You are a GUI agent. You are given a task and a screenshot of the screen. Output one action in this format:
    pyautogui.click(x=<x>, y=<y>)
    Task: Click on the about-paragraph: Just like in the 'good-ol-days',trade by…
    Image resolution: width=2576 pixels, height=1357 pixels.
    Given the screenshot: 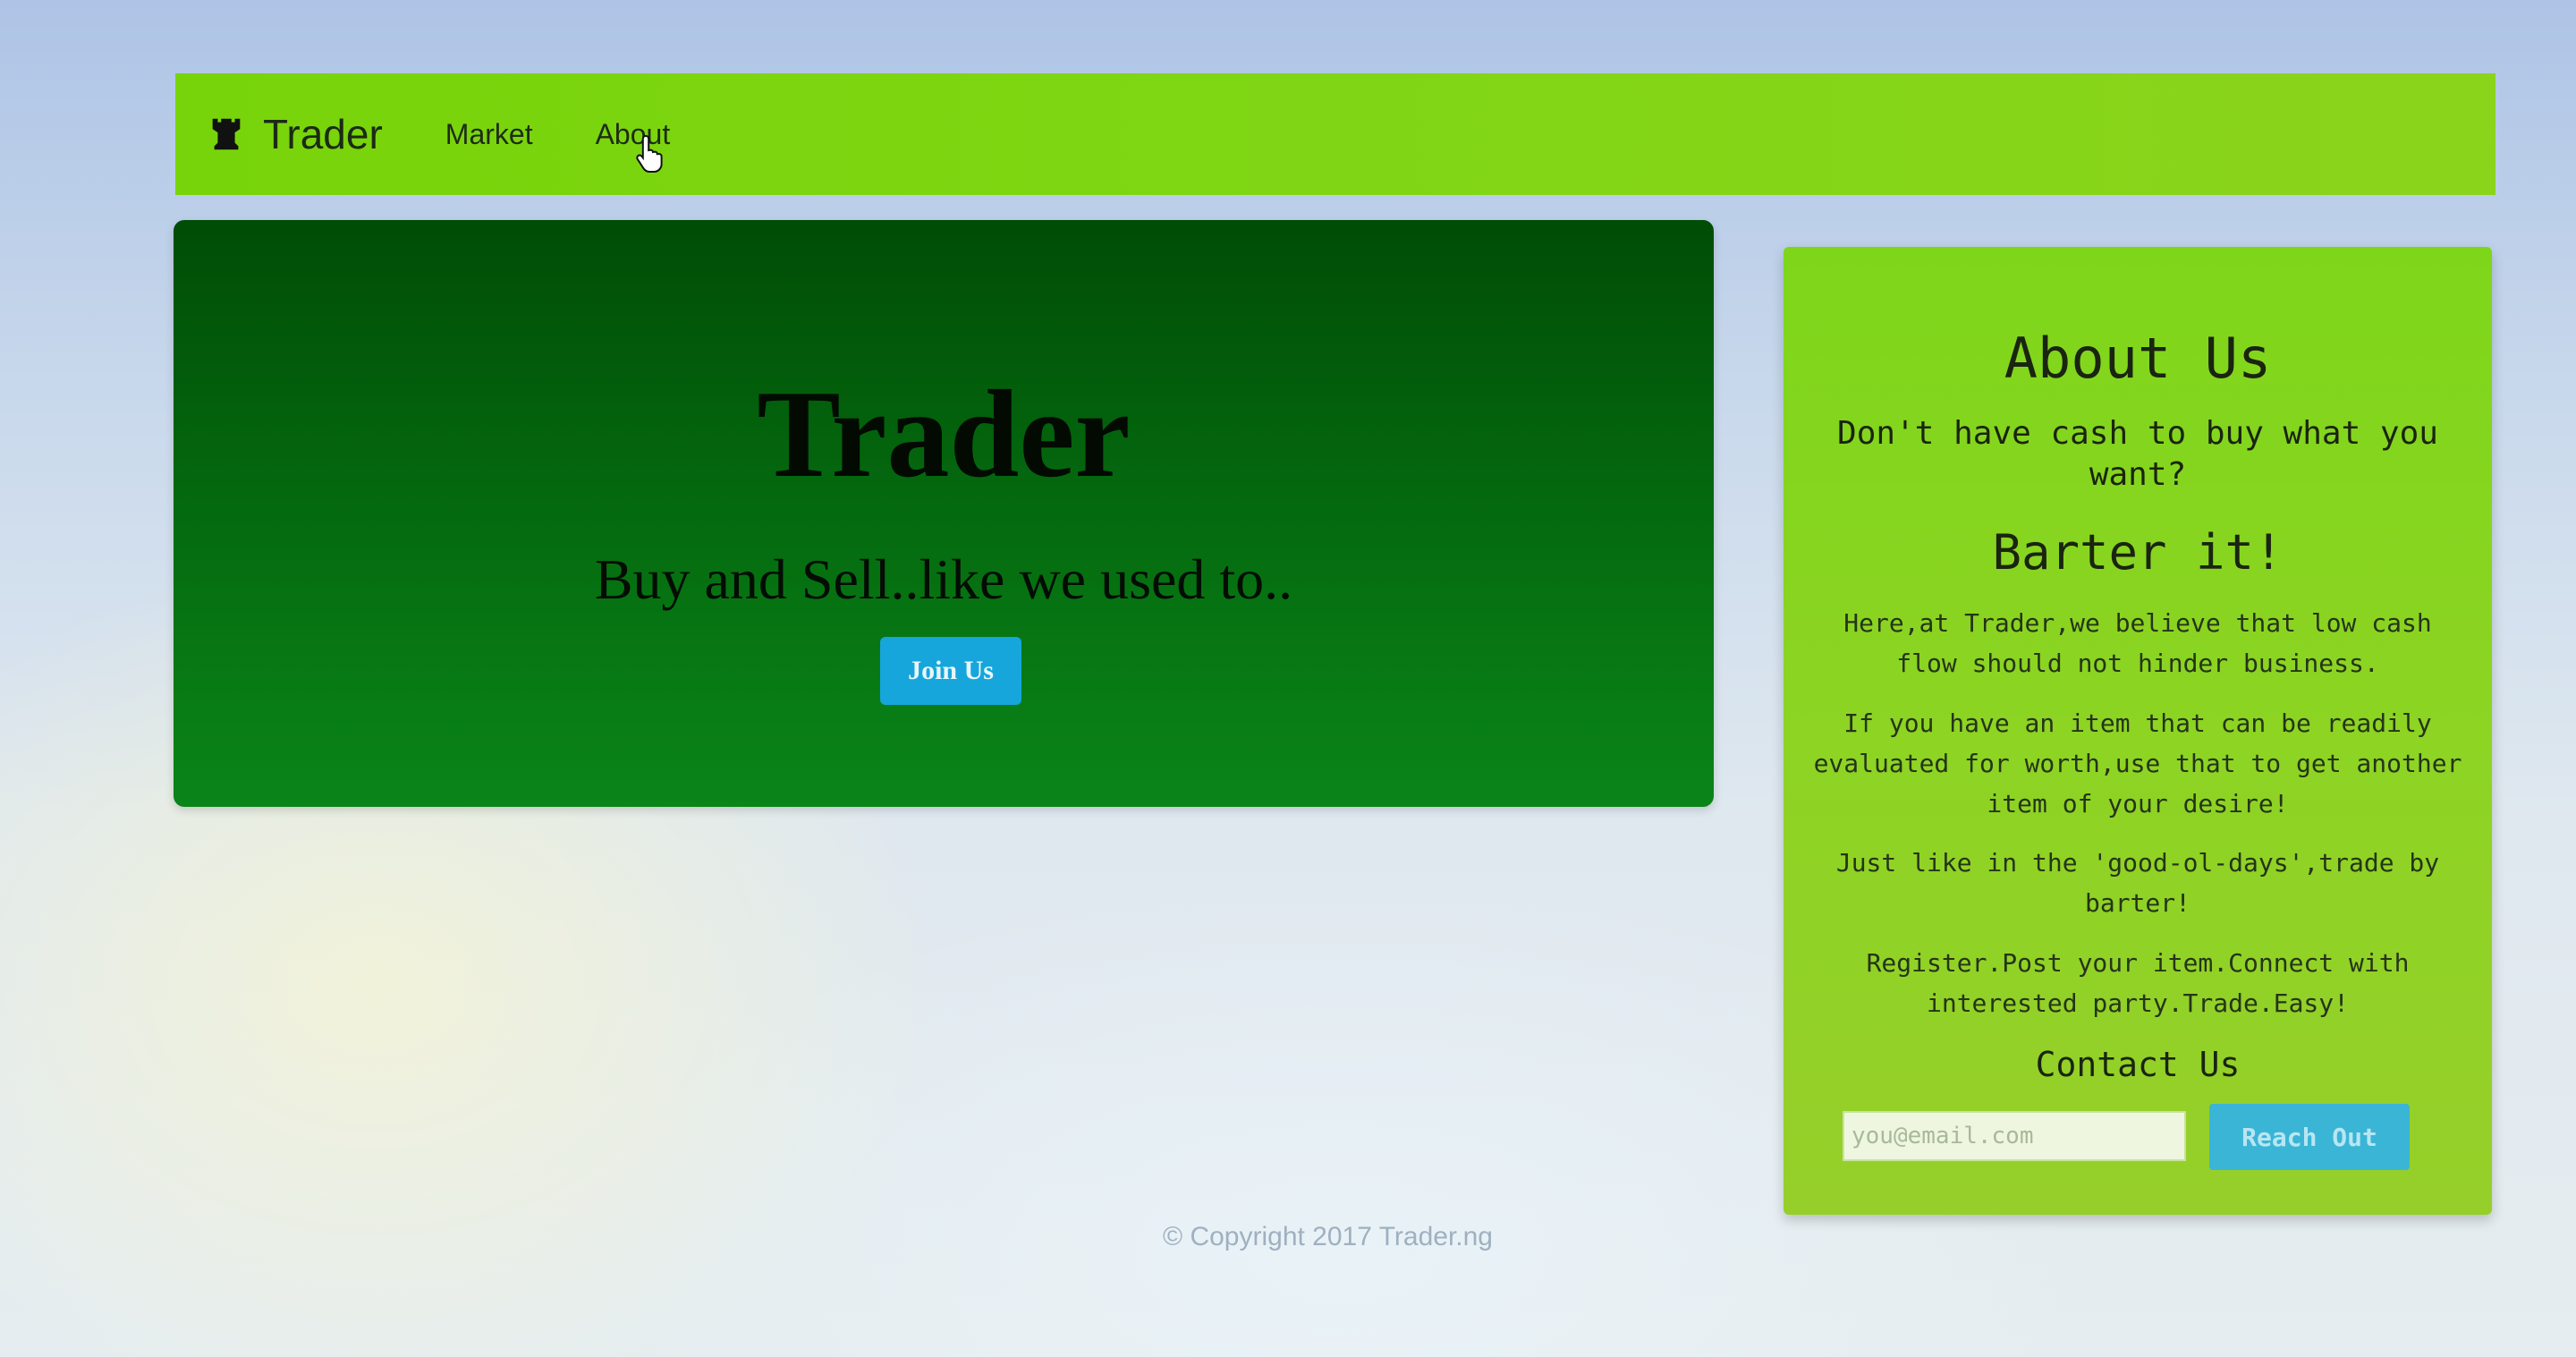 What is the action you would take?
    pyautogui.click(x=2137, y=883)
    